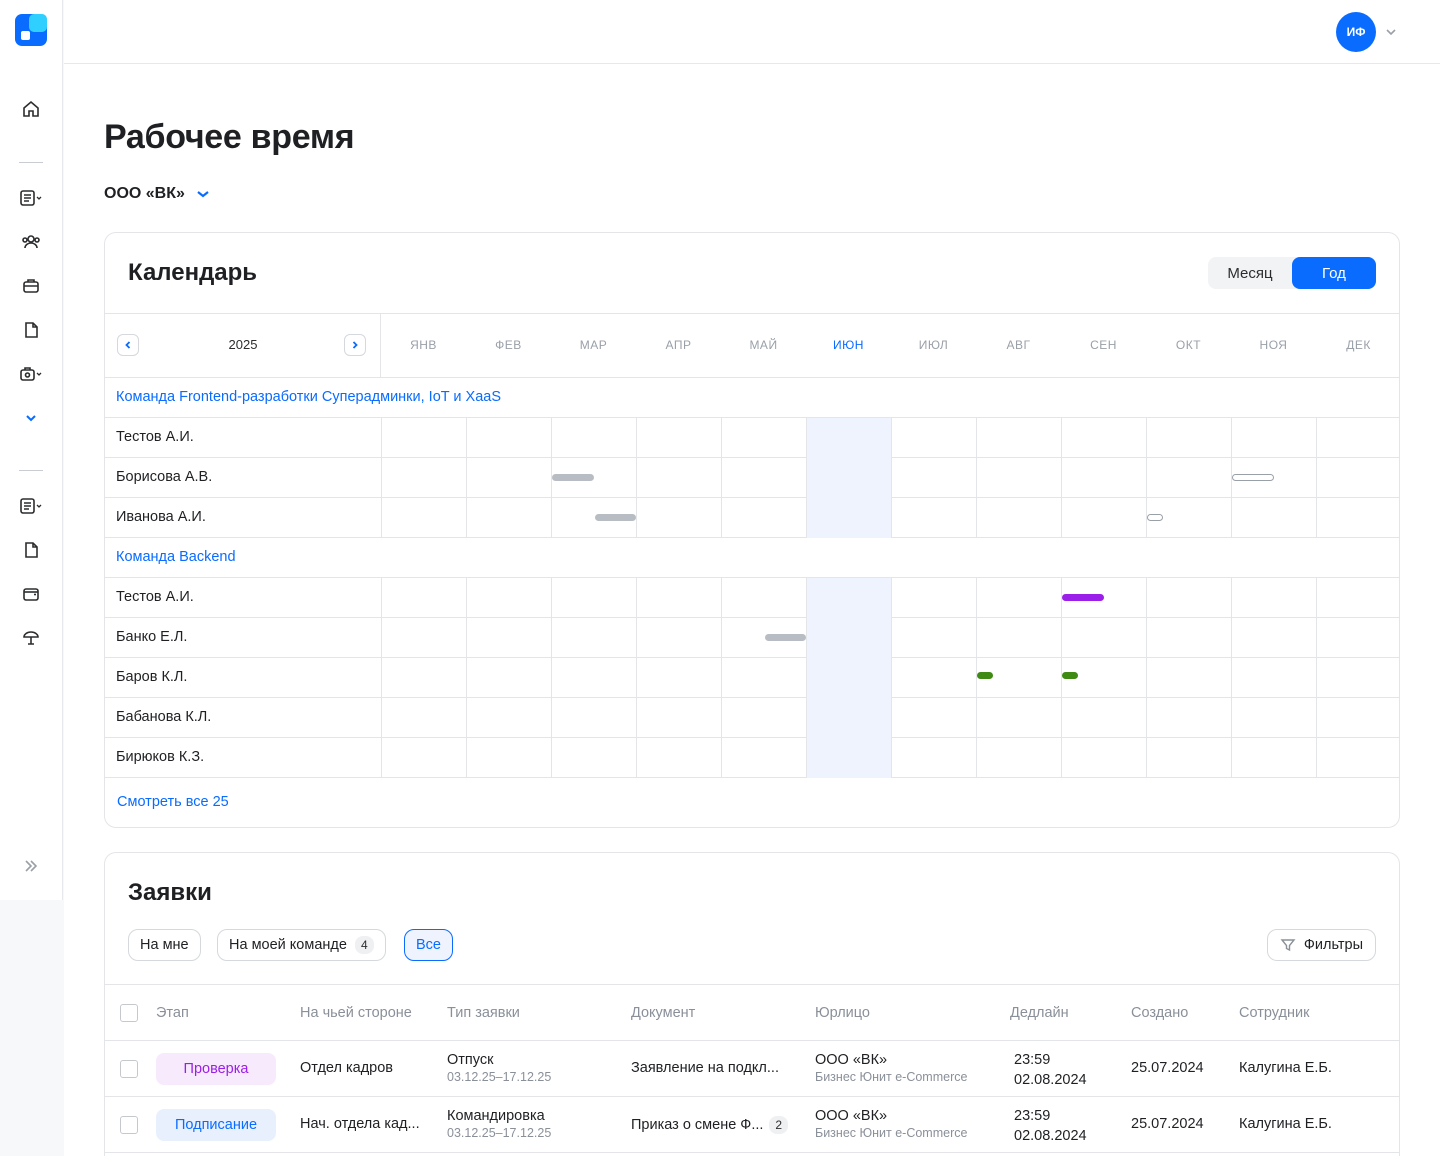 The image size is (1440, 1156). Describe the element at coordinates (157, 194) in the screenshot. I see `org-select: ООО «ВК»` at that location.